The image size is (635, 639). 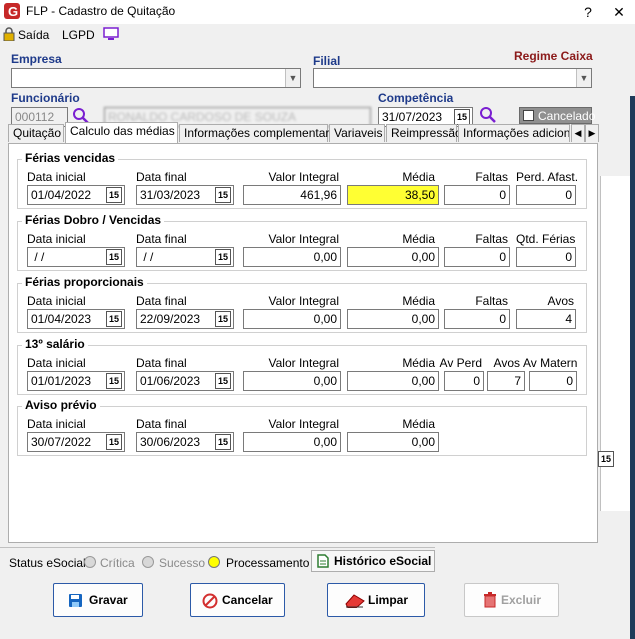 What do you see at coordinates (76, 381) in the screenshot?
I see `date-input: 01/01/2023 15` at bounding box center [76, 381].